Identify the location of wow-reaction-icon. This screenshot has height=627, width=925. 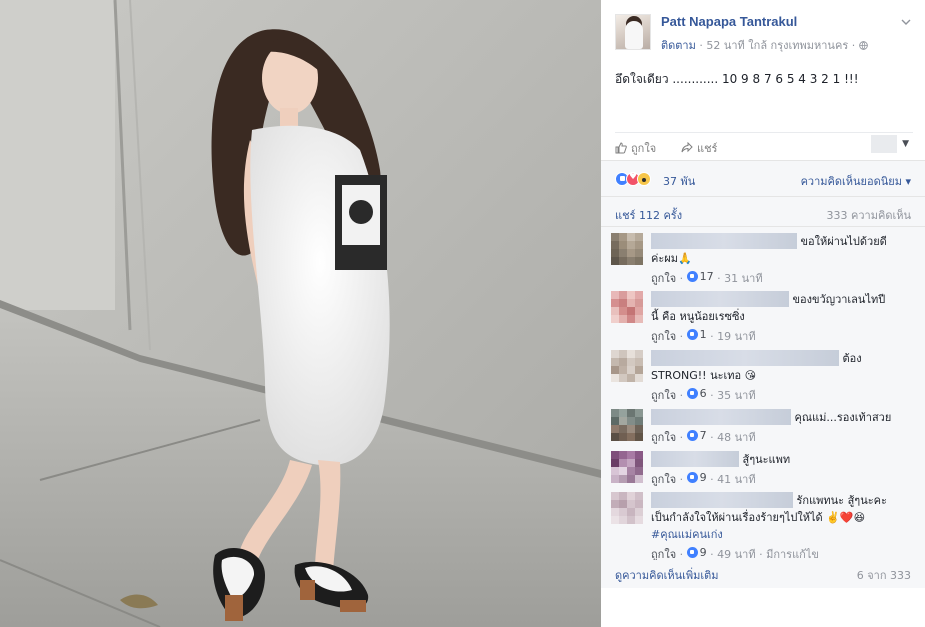
(644, 179).